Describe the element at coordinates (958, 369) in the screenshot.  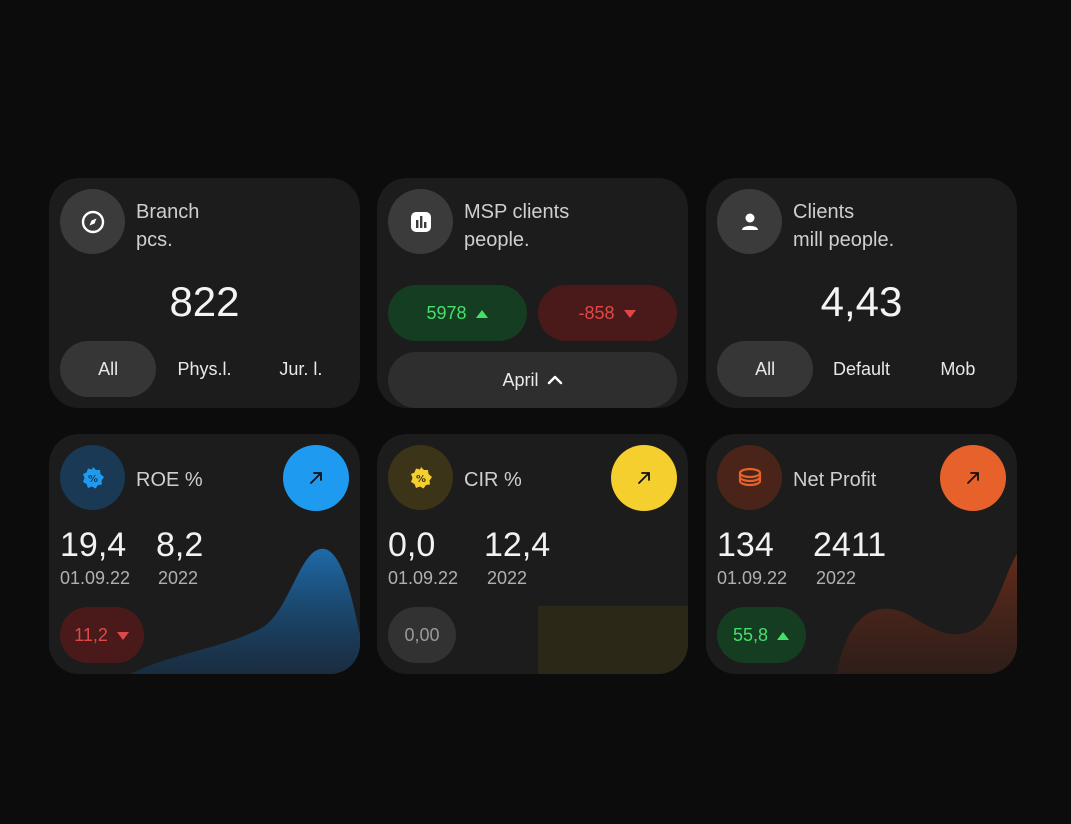
I see `tab-mob: Mob` at that location.